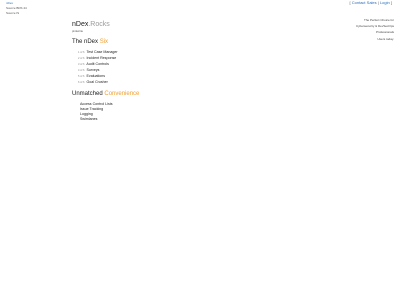  What do you see at coordinates (13, 12) in the screenshot?
I see `source-meta-2: Source IS` at bounding box center [13, 12].